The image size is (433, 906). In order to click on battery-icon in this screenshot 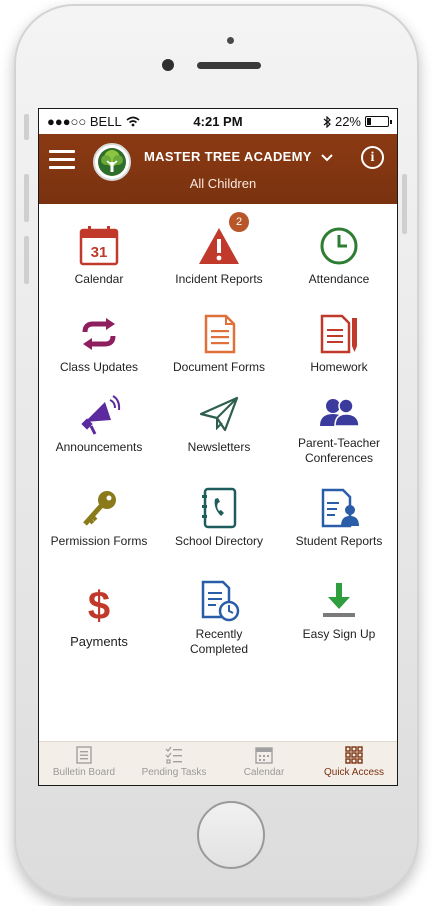, I will do `click(378, 121)`.